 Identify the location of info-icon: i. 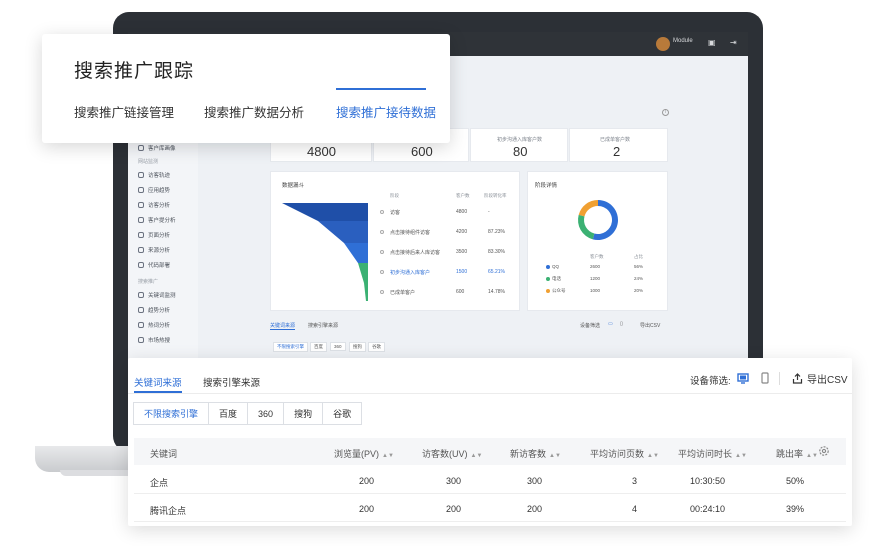
(665, 112).